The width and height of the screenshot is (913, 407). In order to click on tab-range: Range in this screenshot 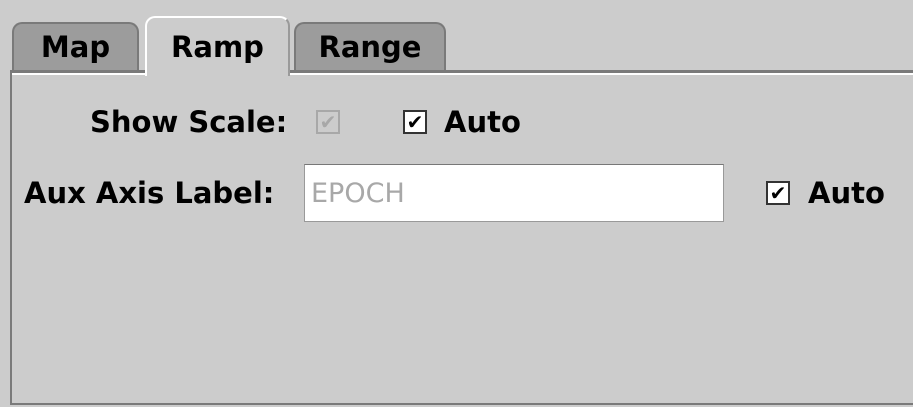, I will do `click(370, 46)`.